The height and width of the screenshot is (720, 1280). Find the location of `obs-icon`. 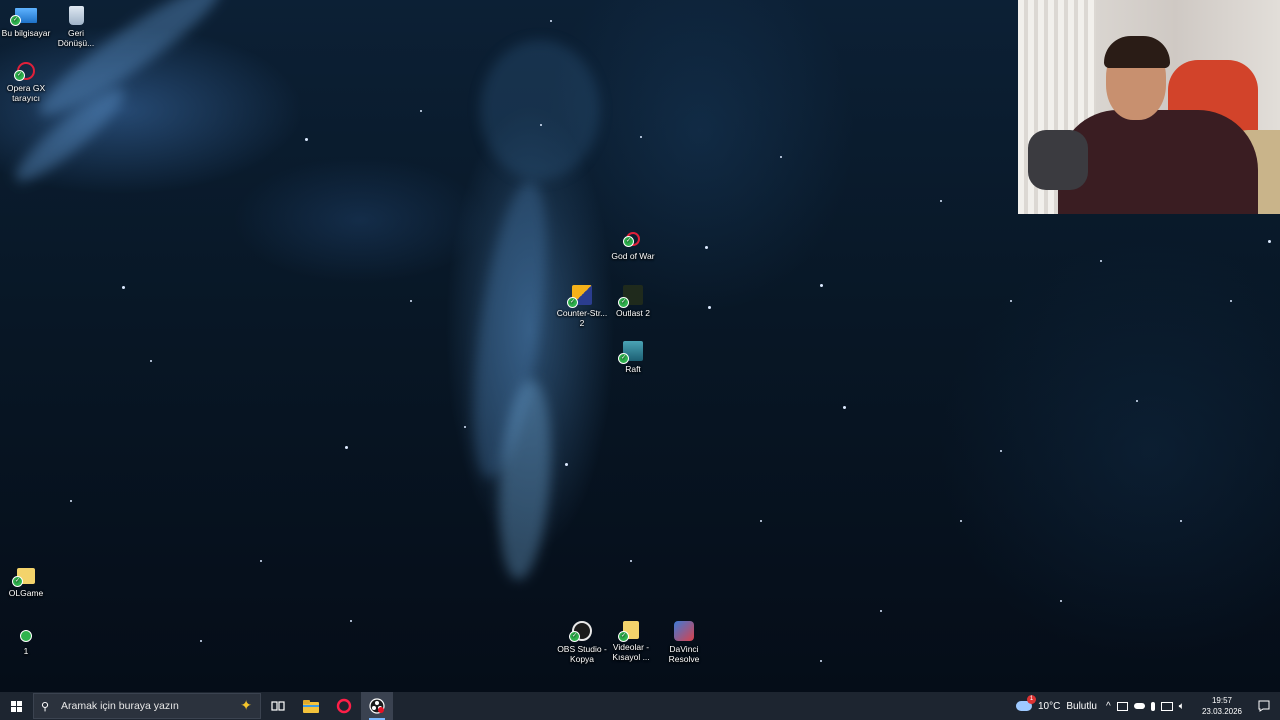

obs-icon is located at coordinates (377, 706).